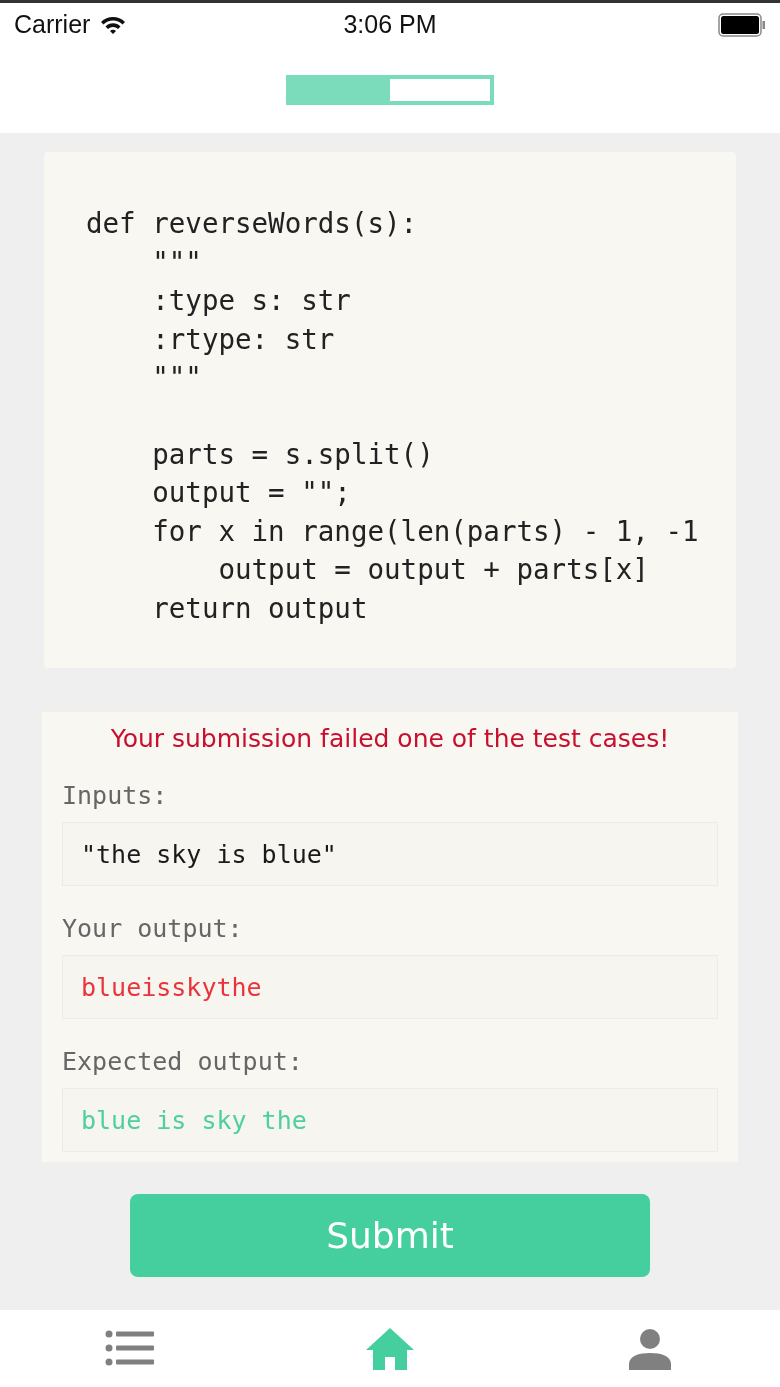  I want to click on code-line: output = "";, so click(251, 492).